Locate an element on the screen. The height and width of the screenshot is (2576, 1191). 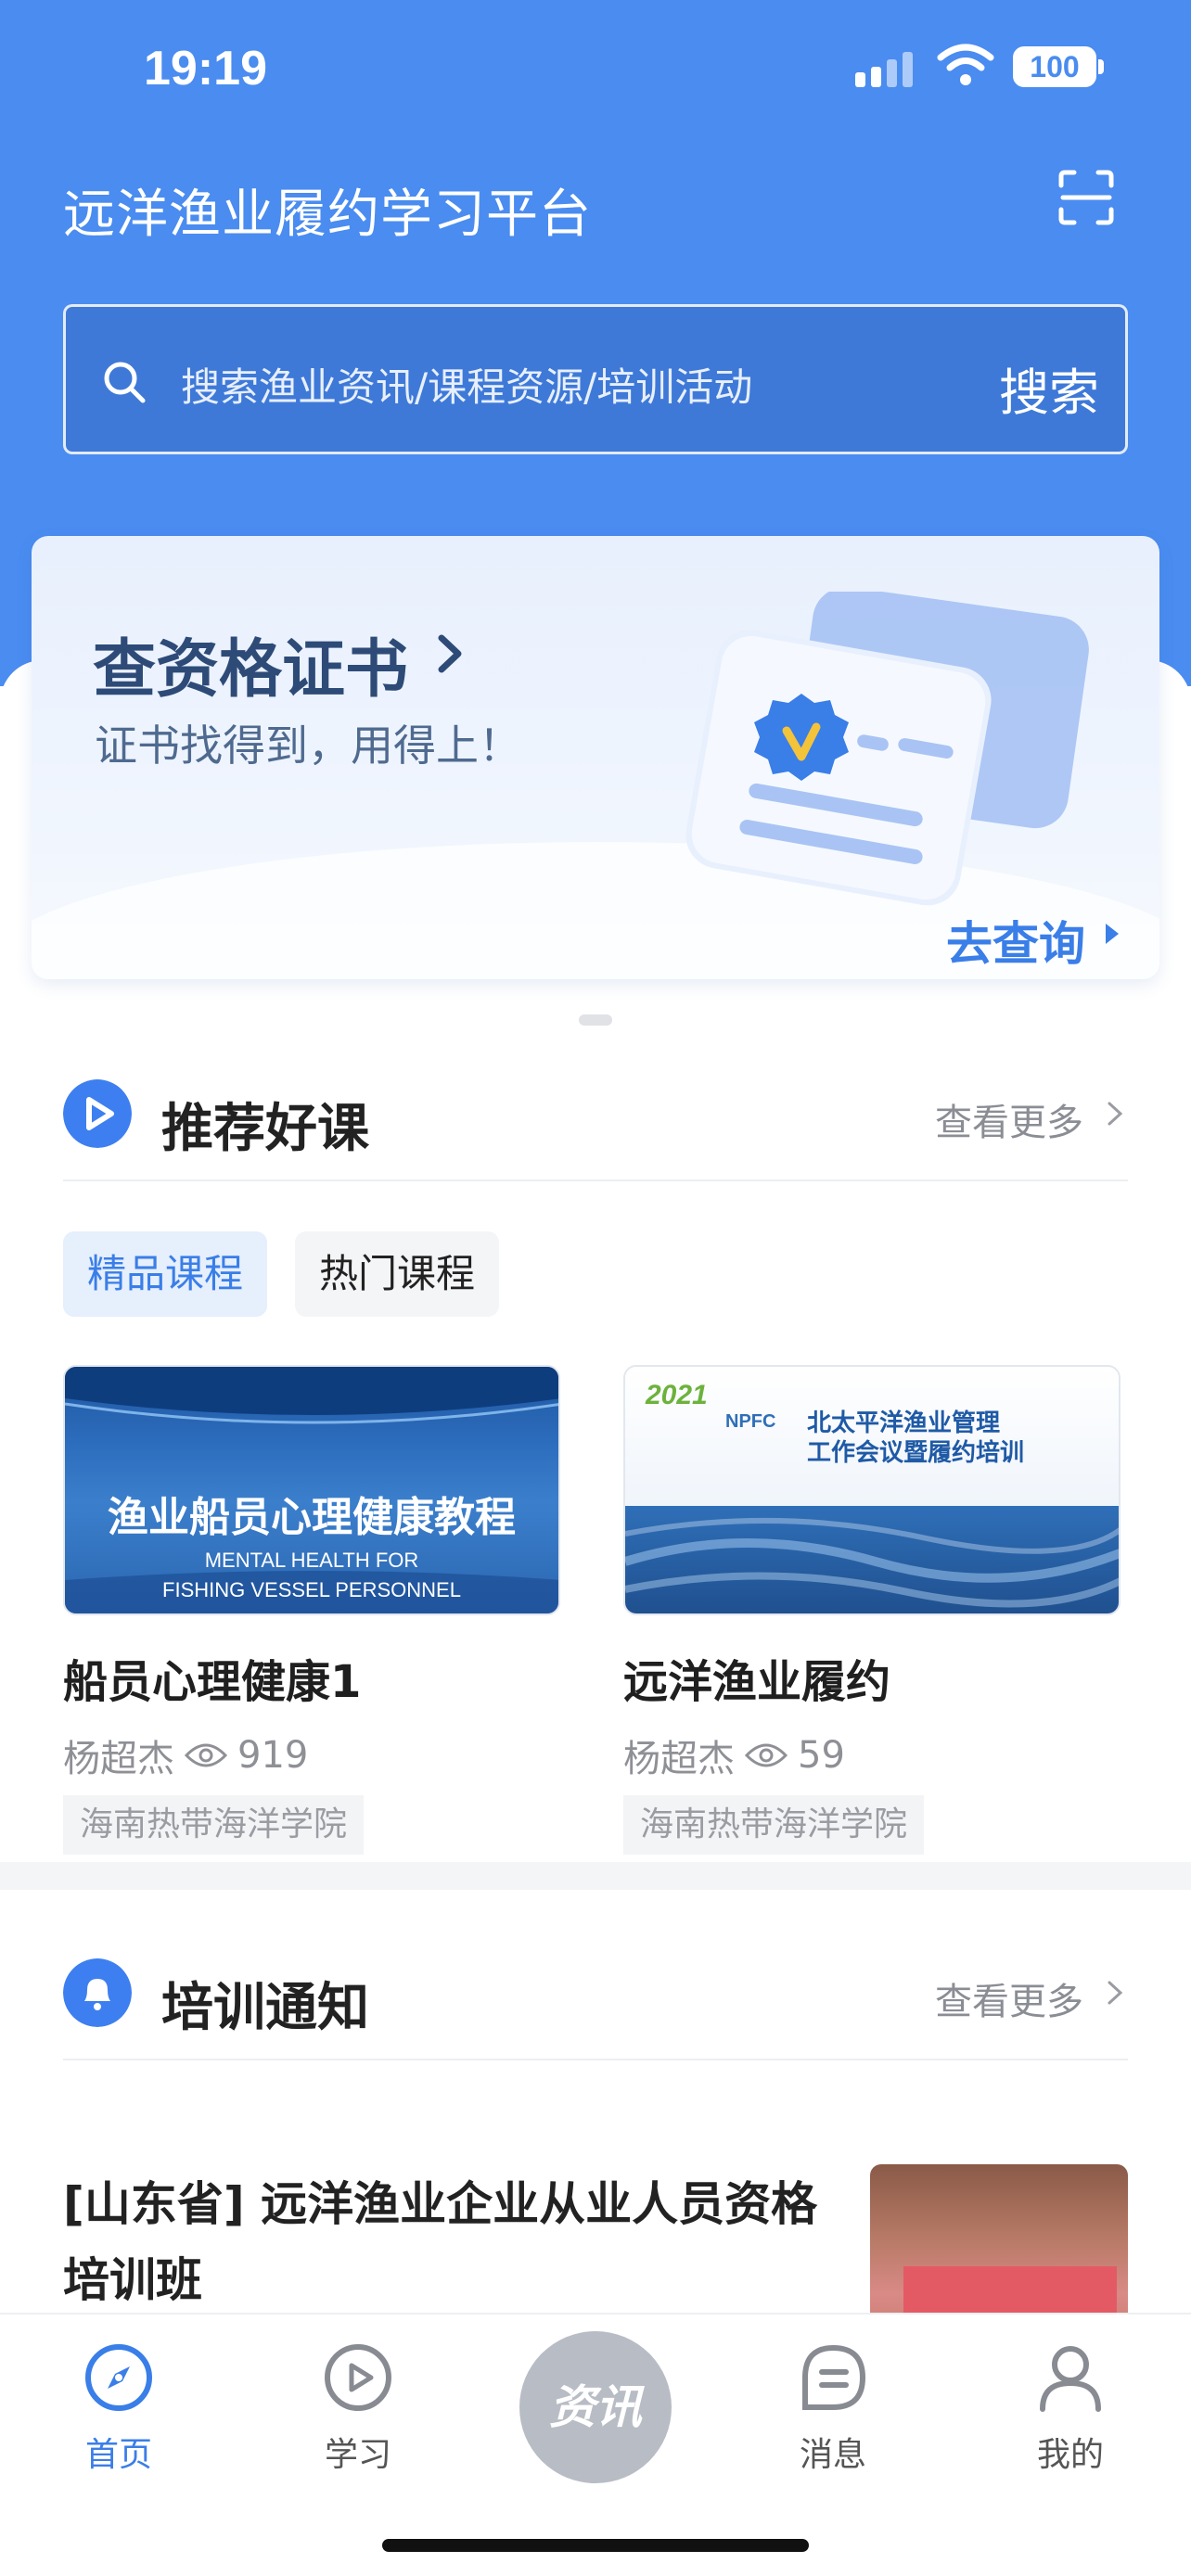
nav-item-profile: 我的 is located at coordinates (1070, 2409).